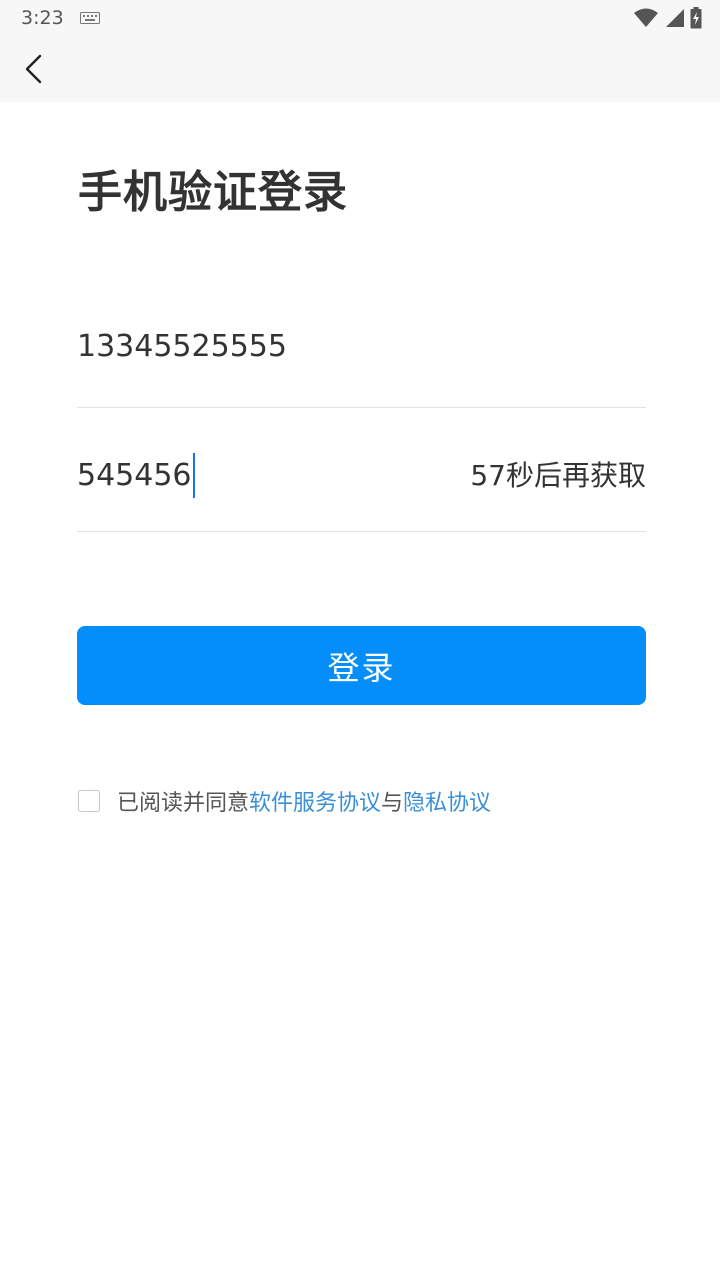  I want to click on phone-input-value: 13345525555, so click(182, 346).